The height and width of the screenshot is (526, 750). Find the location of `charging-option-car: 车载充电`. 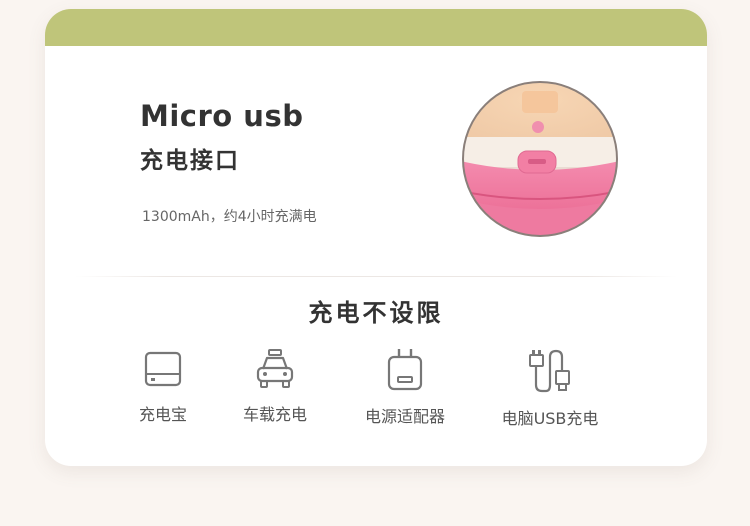

charging-option-car: 车载充电 is located at coordinates (275, 392).